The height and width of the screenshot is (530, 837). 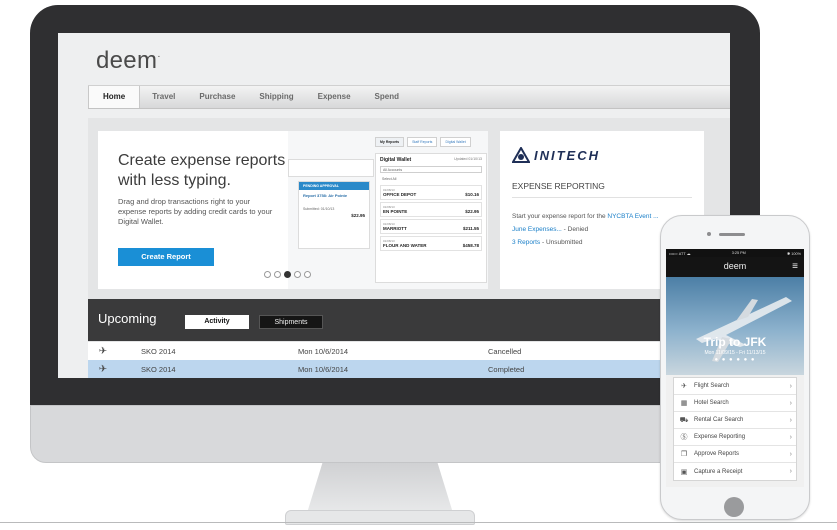 What do you see at coordinates (409, 320) in the screenshot?
I see `upcoming-header: Upcoming Activity Shipments` at bounding box center [409, 320].